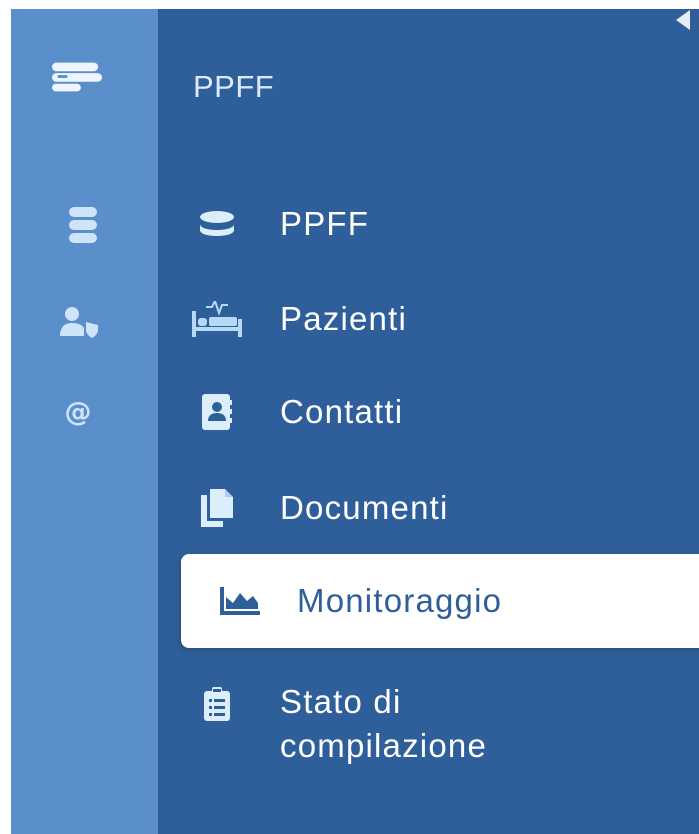  I want to click on menu-item-label: PPFF, so click(325, 223).